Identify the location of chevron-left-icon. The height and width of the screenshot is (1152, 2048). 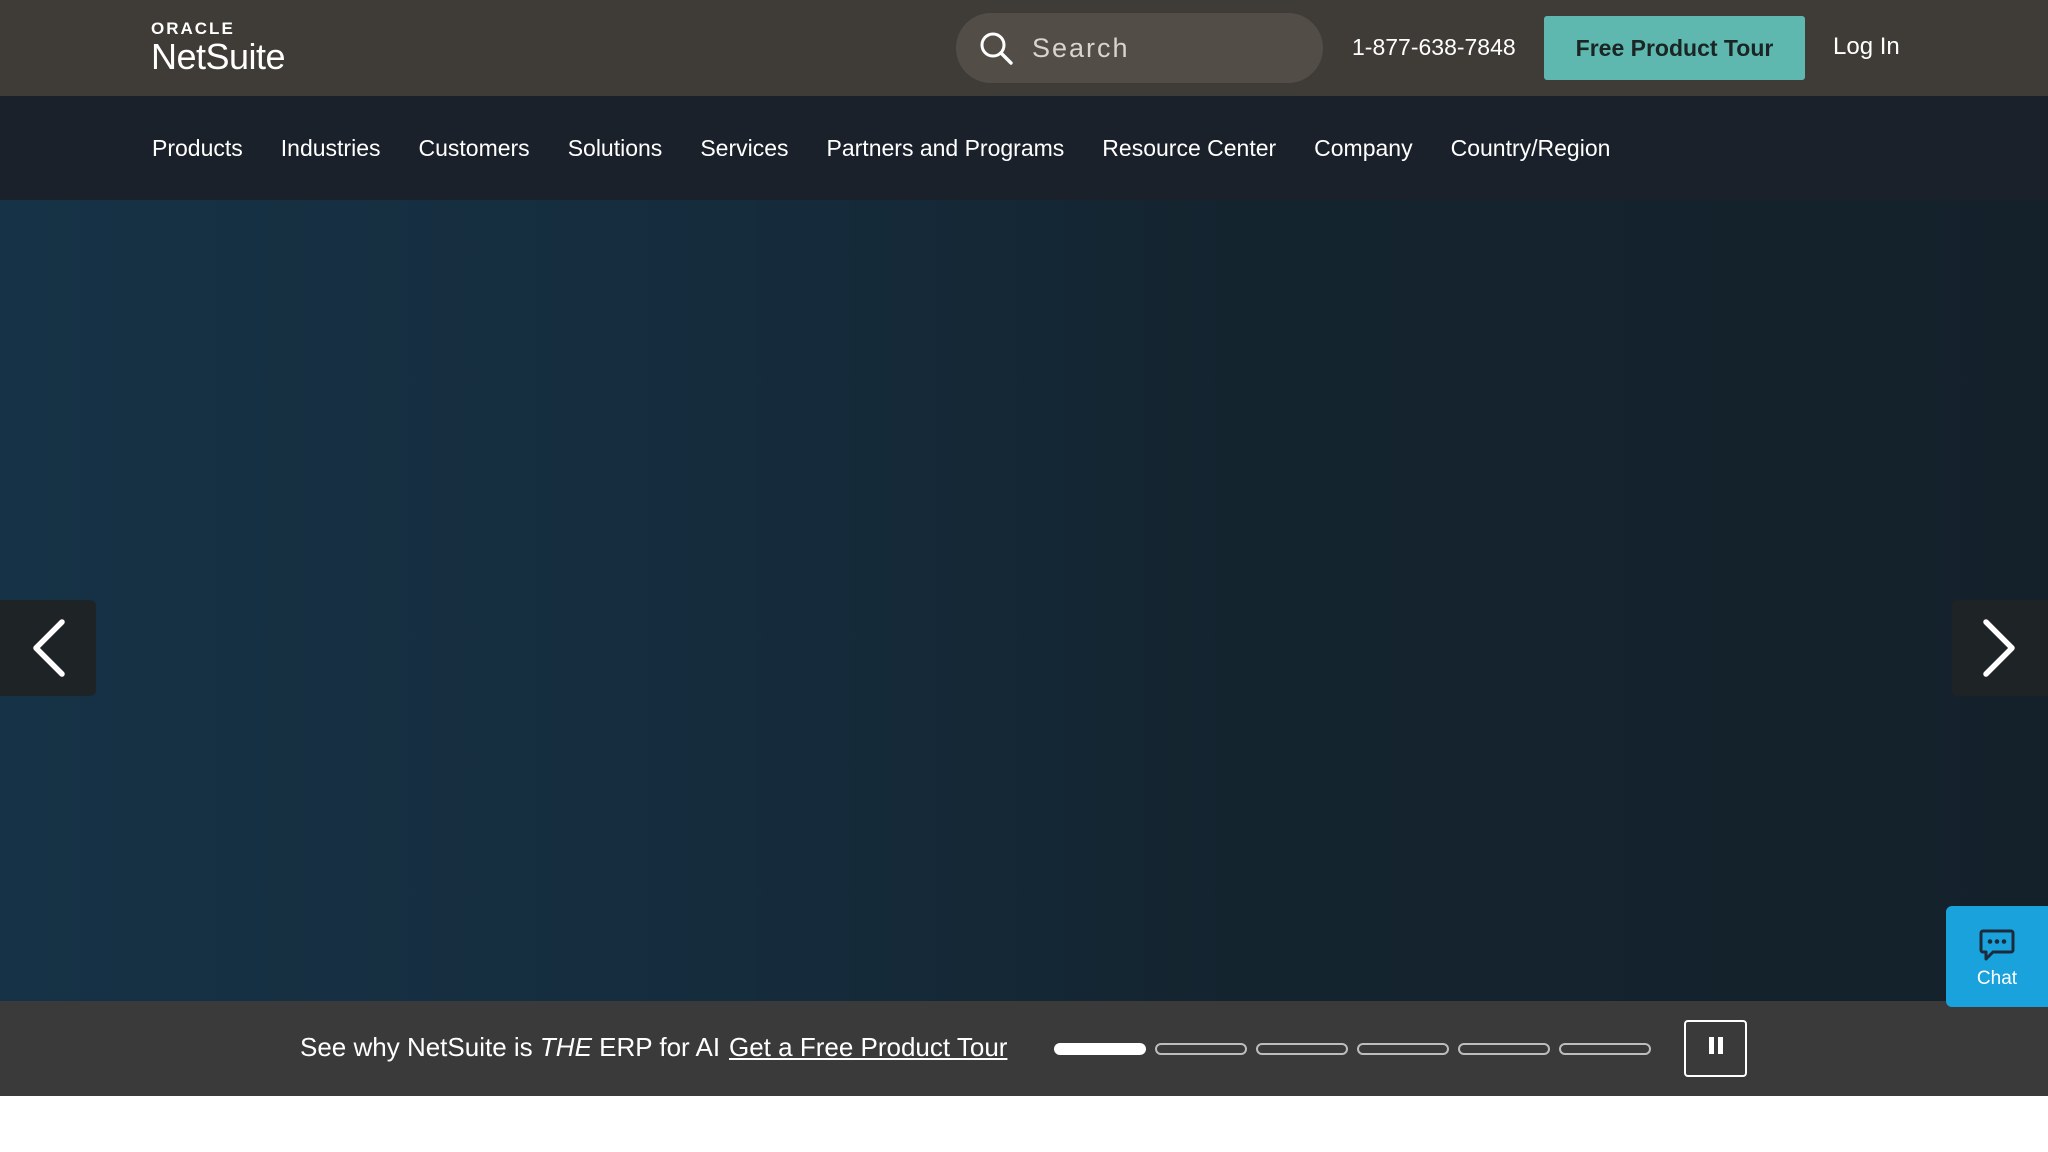
(49, 648).